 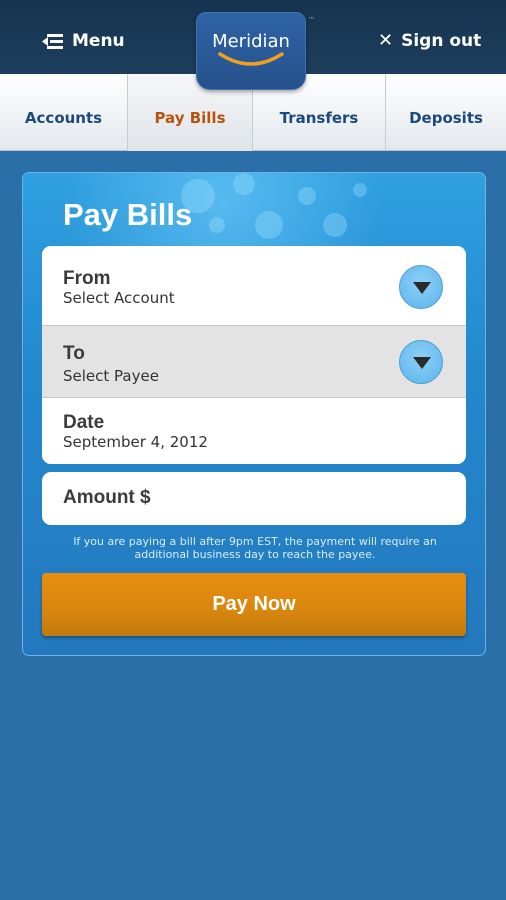 I want to click on date-field: Date September 4, 2012, so click(x=254, y=431).